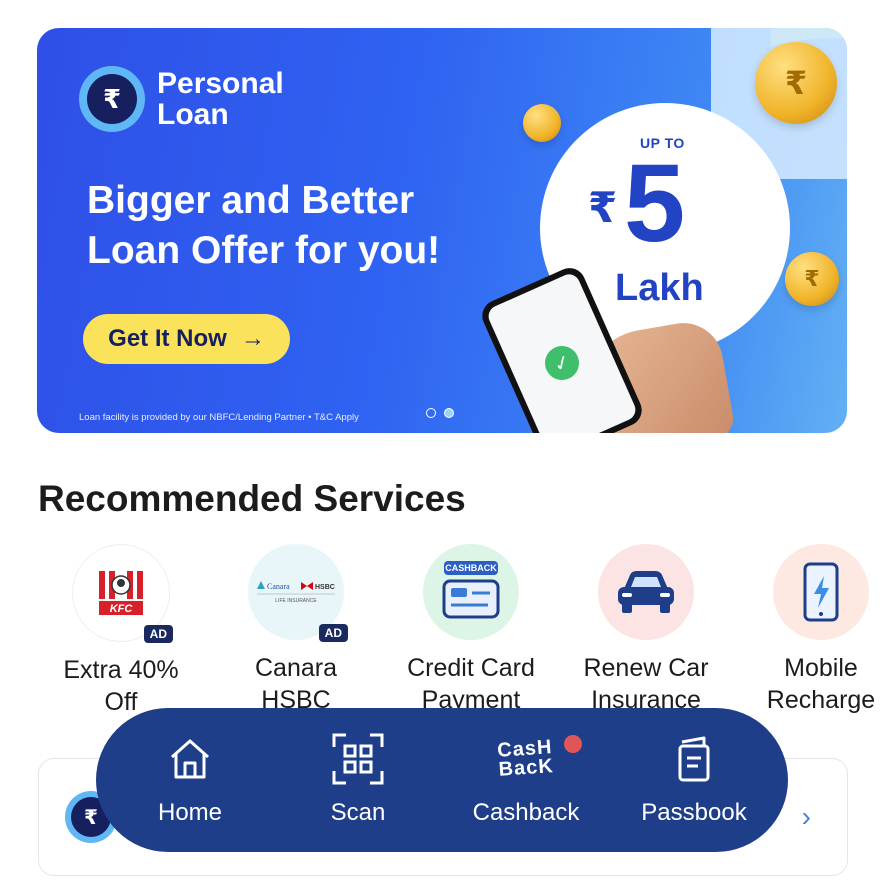 This screenshot has height=888, width=884. Describe the element at coordinates (442, 780) in the screenshot. I see `bottom-navigation: Home Scan CasH BacK Cashback Passbook` at that location.